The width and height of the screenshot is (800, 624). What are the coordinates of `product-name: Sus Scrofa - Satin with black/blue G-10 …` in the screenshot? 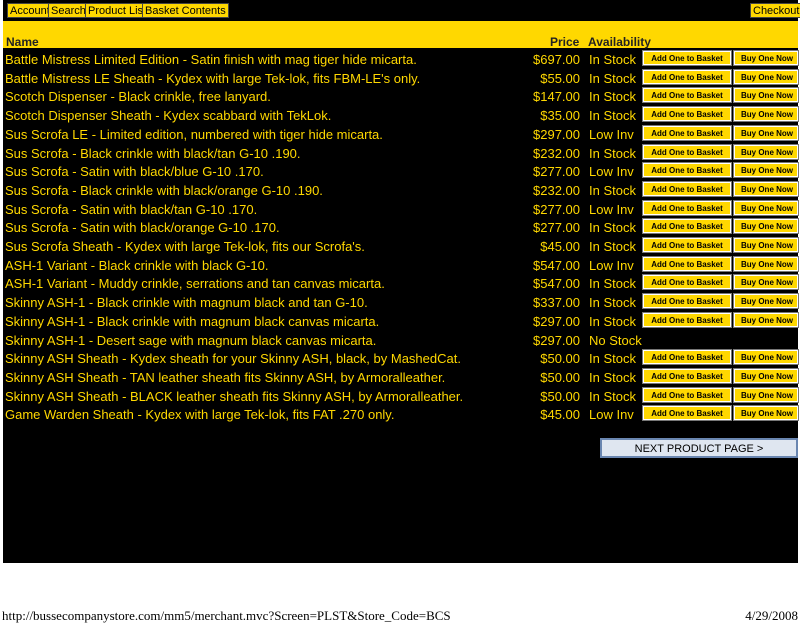 It's located at (134, 171).